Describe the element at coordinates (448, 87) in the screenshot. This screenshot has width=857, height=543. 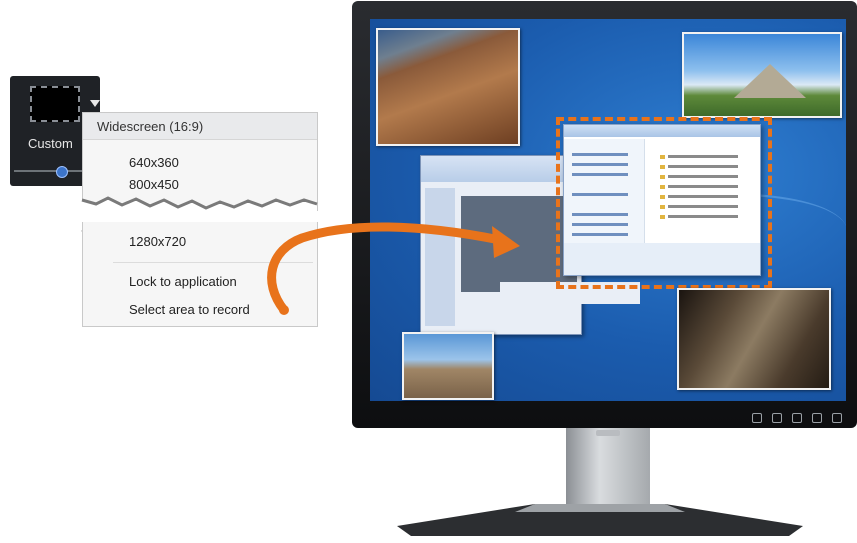
I see `photo-petra` at that location.